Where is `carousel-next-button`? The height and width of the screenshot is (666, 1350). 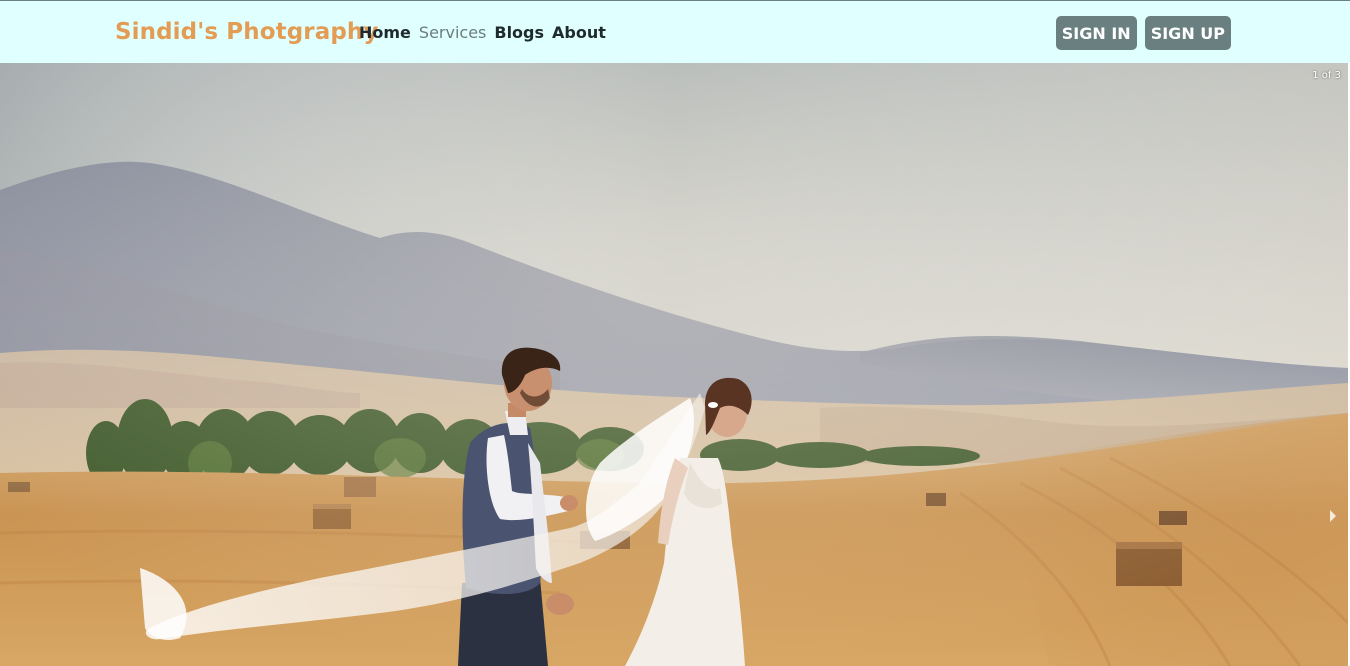
carousel-next-button is located at coordinates (1333, 516).